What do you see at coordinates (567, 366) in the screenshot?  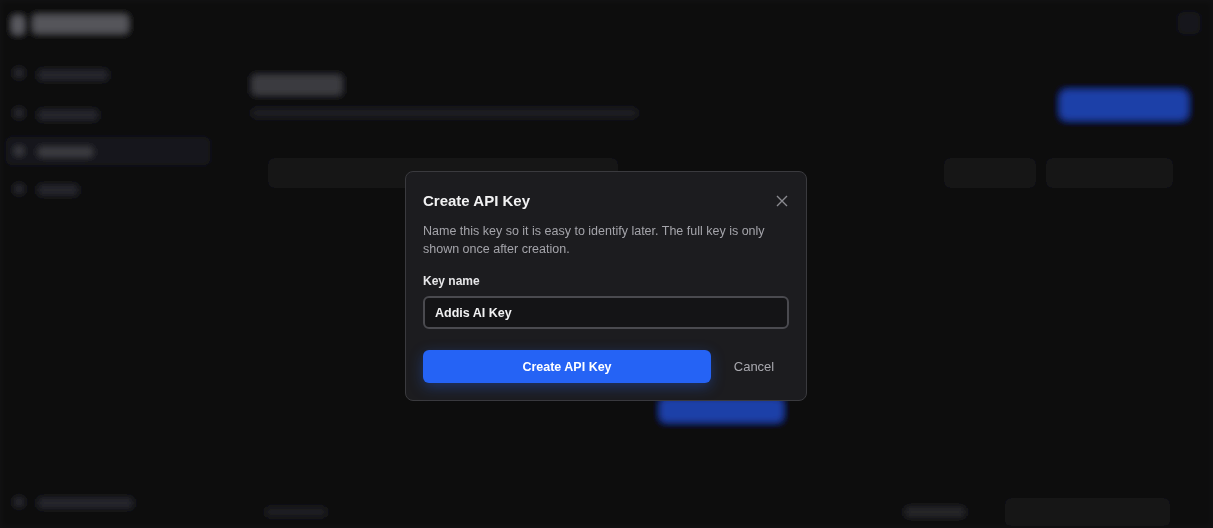 I see `create-key-button: Create API Key` at bounding box center [567, 366].